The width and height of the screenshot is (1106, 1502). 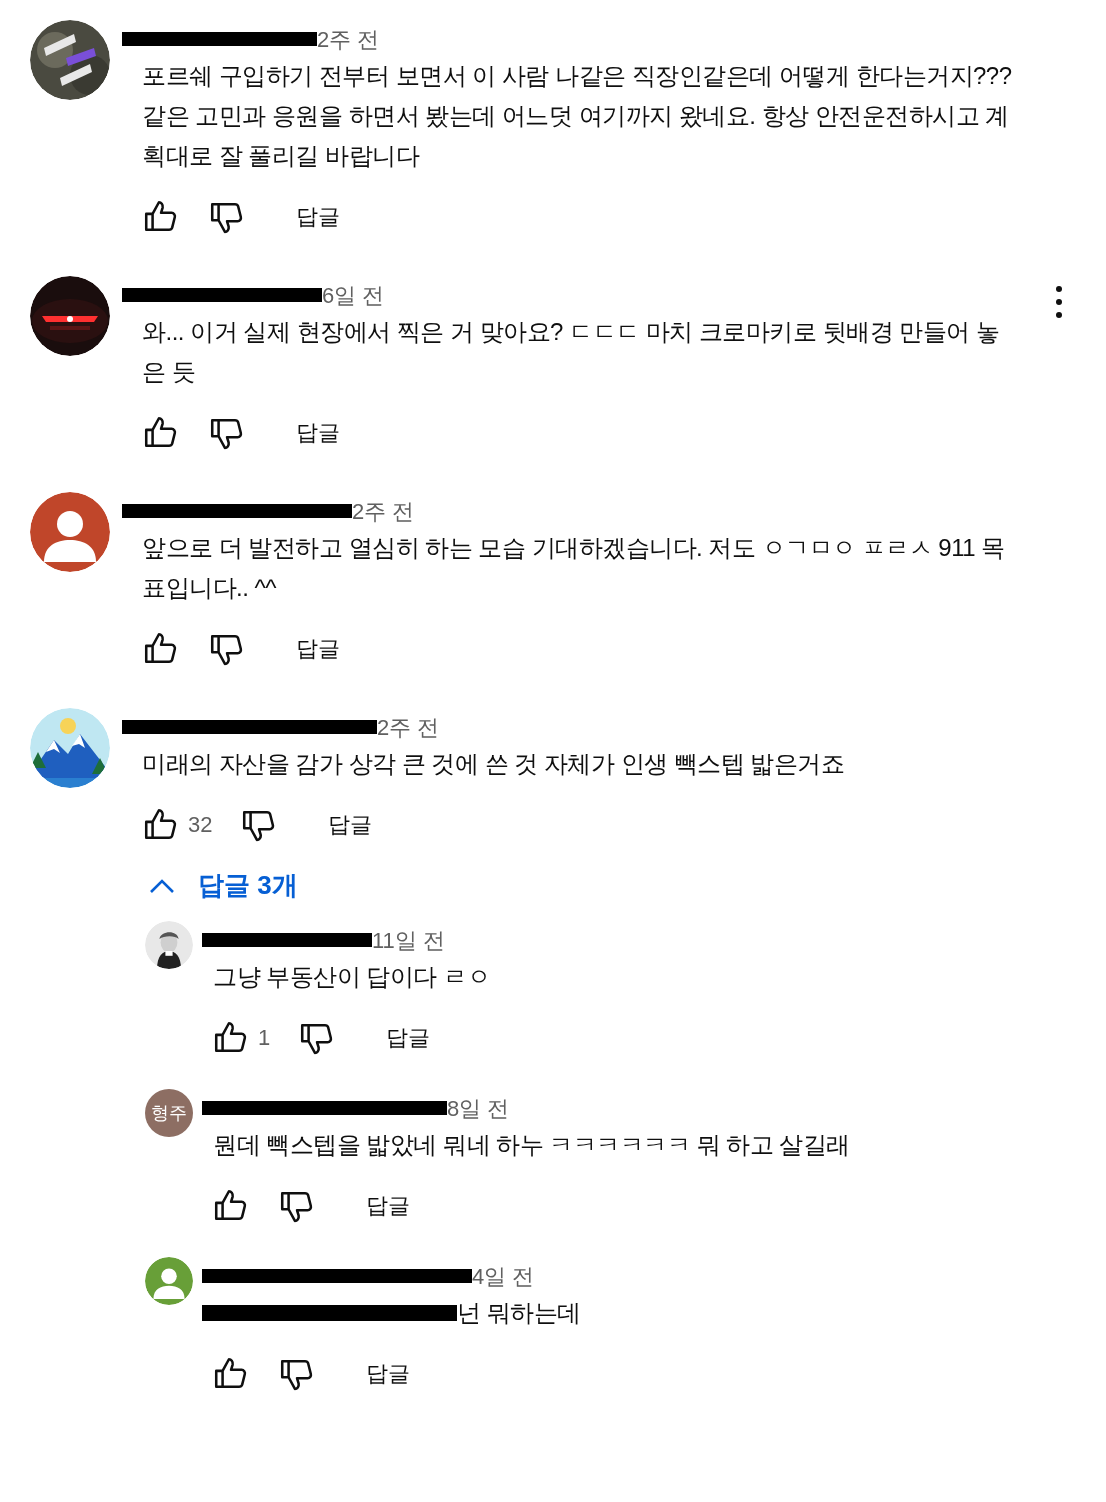 What do you see at coordinates (223, 885) in the screenshot?
I see `replies-toggle: 답글 3개` at bounding box center [223, 885].